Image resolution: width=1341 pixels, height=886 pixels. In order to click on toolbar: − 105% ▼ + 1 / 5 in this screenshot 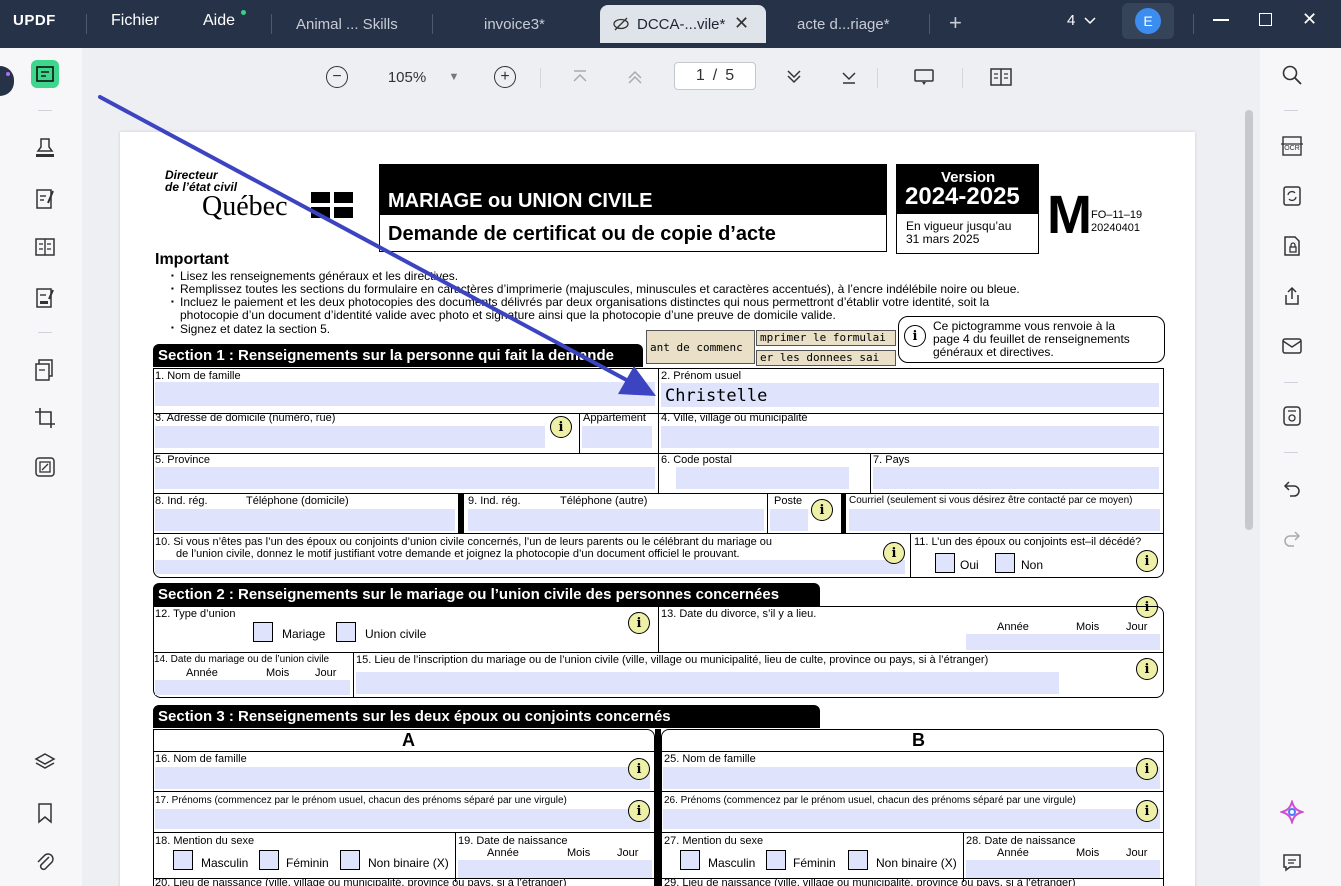, I will do `click(671, 77)`.